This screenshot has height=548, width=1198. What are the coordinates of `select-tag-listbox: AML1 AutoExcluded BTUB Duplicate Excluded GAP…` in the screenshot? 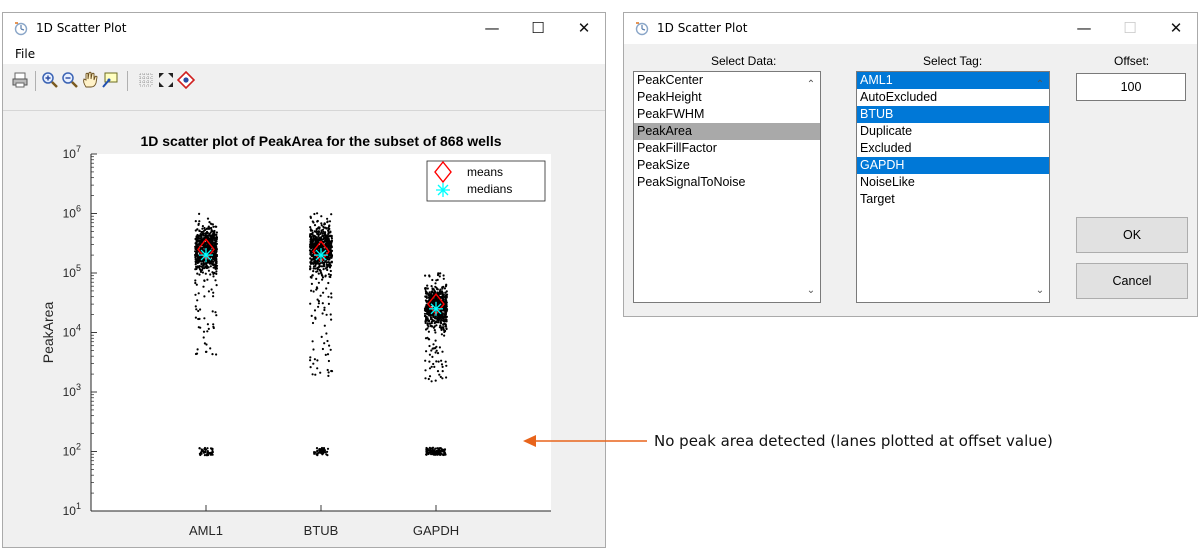 It's located at (953, 187).